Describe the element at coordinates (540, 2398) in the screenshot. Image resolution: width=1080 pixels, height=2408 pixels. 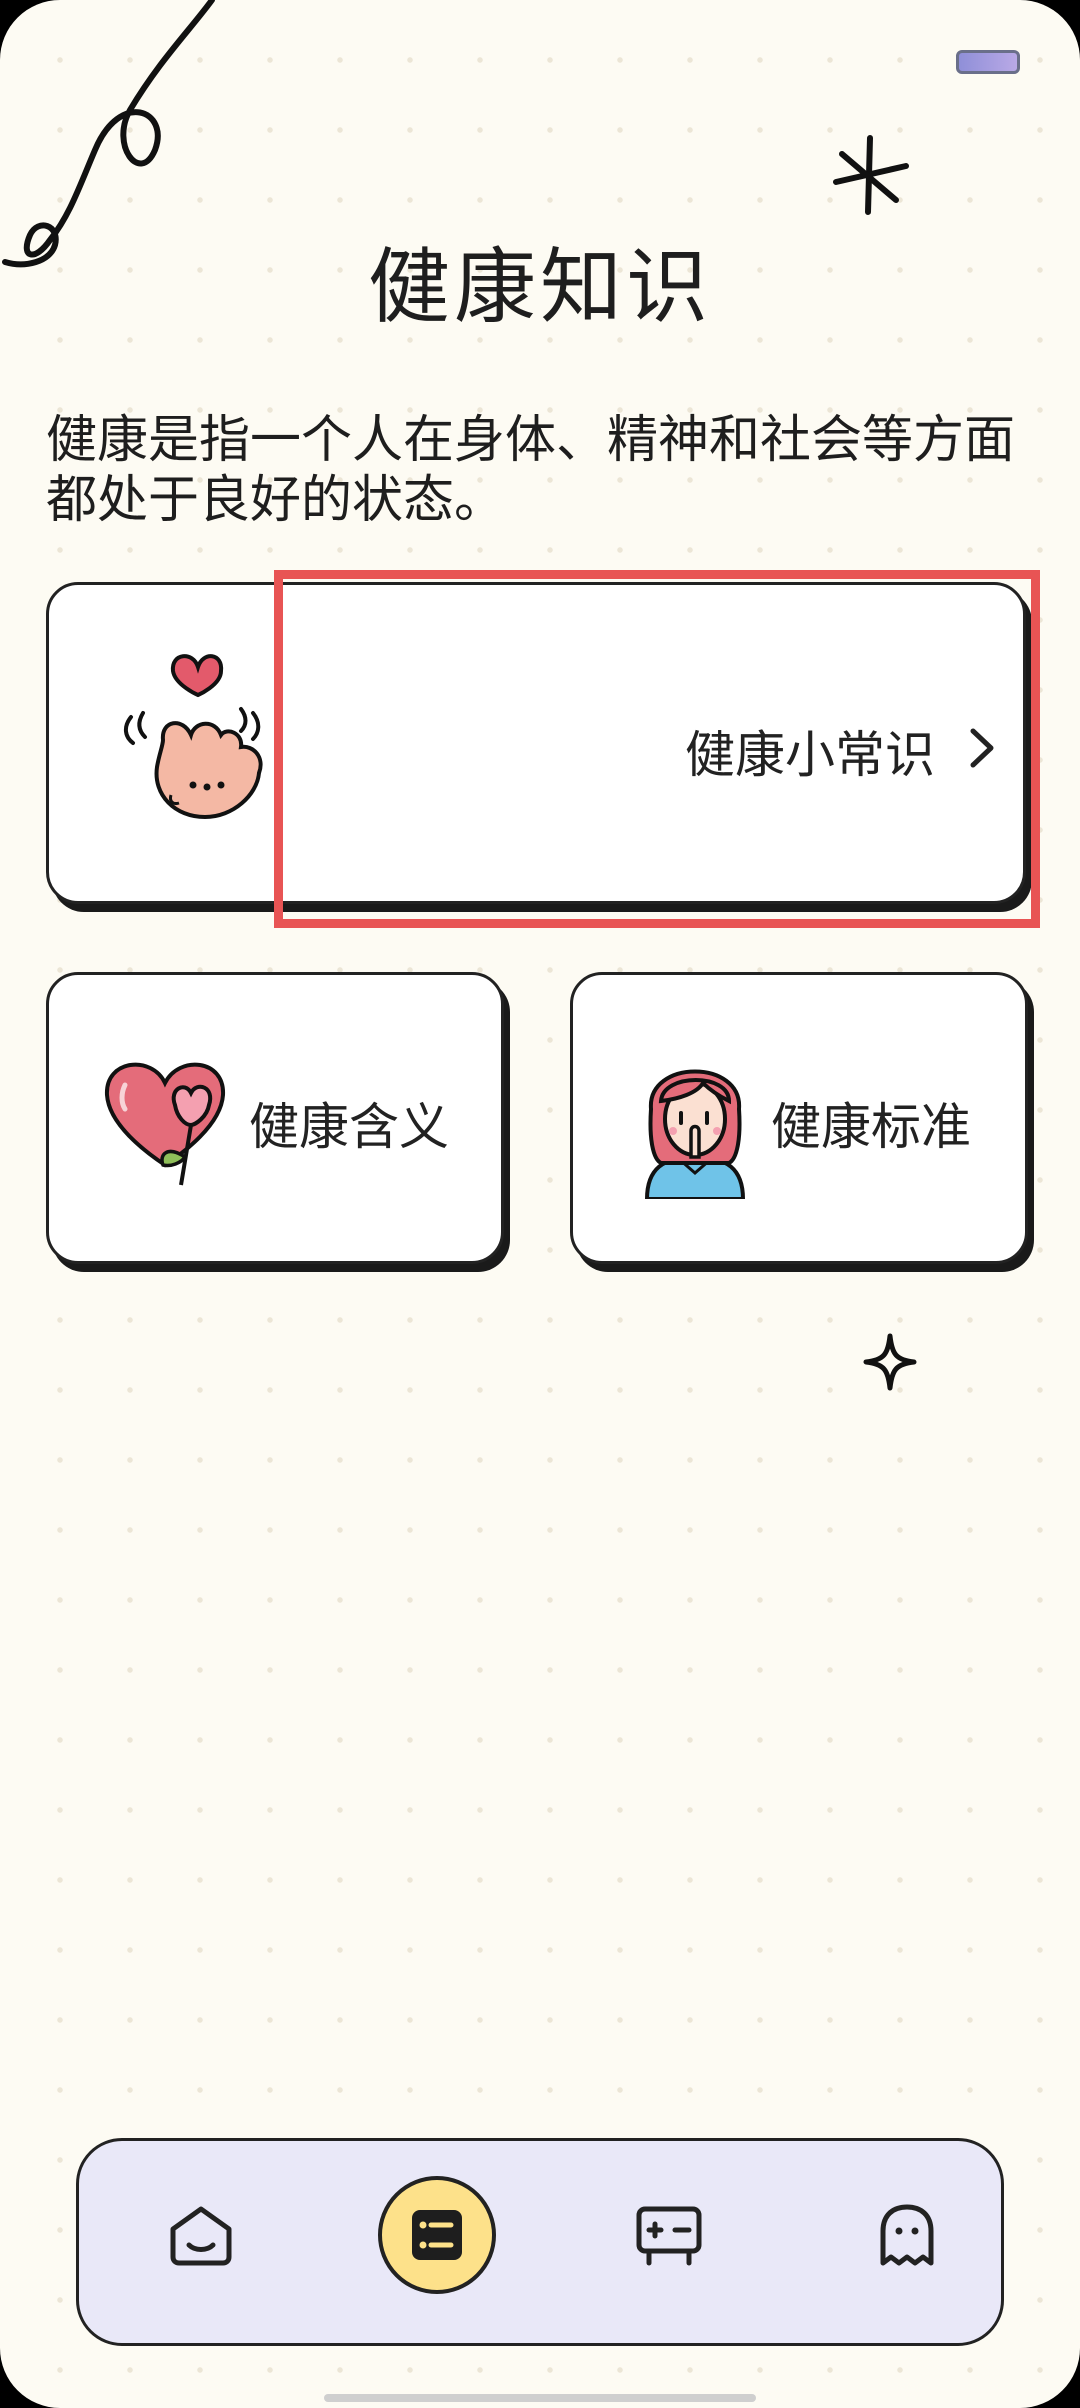
I see `home-indicator` at that location.